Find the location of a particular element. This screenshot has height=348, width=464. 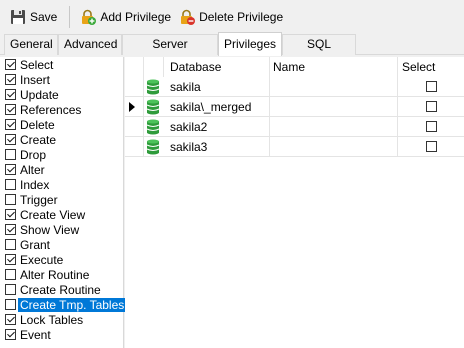

privilege-item-create-view: Create View is located at coordinates (61, 214).